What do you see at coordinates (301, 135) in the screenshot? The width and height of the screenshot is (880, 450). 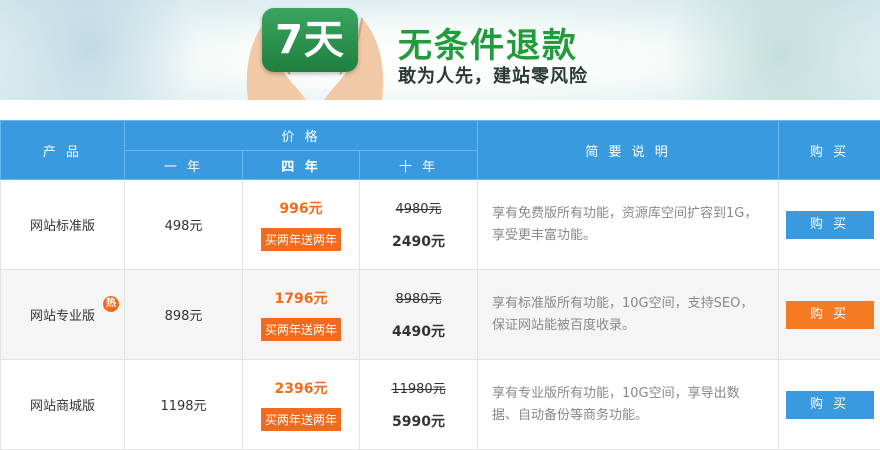 I see `header-price: 价 格` at bounding box center [301, 135].